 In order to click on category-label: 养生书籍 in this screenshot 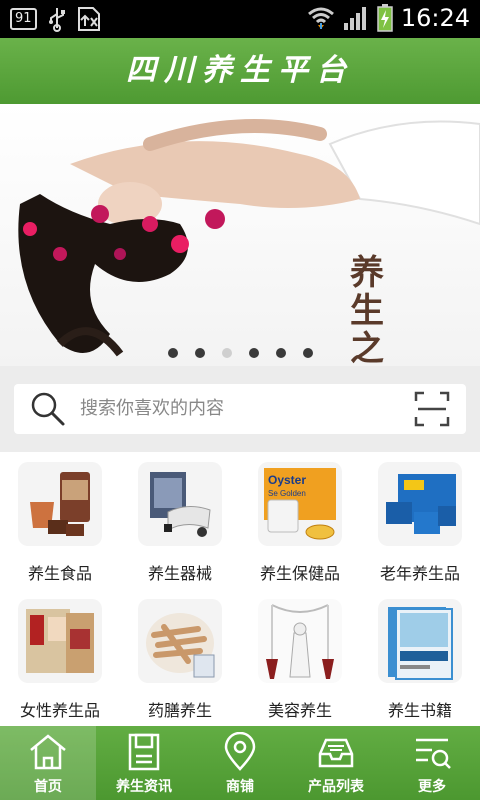, I will do `click(419, 710)`.